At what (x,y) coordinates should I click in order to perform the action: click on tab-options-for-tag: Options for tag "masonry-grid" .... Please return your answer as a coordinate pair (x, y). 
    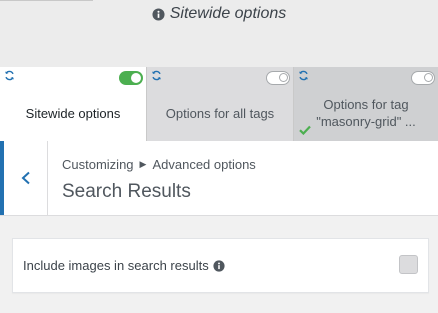
    Looking at the image, I should click on (365, 104).